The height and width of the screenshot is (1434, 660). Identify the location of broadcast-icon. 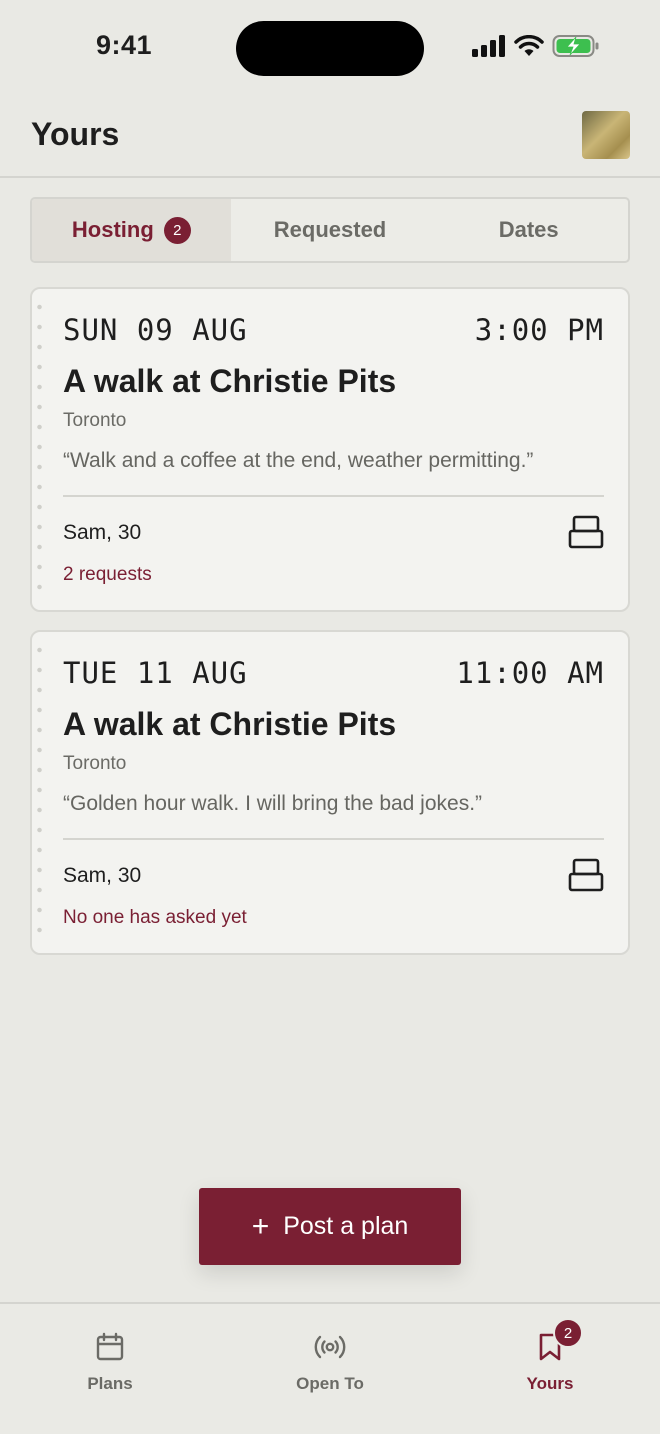
(330, 1347).